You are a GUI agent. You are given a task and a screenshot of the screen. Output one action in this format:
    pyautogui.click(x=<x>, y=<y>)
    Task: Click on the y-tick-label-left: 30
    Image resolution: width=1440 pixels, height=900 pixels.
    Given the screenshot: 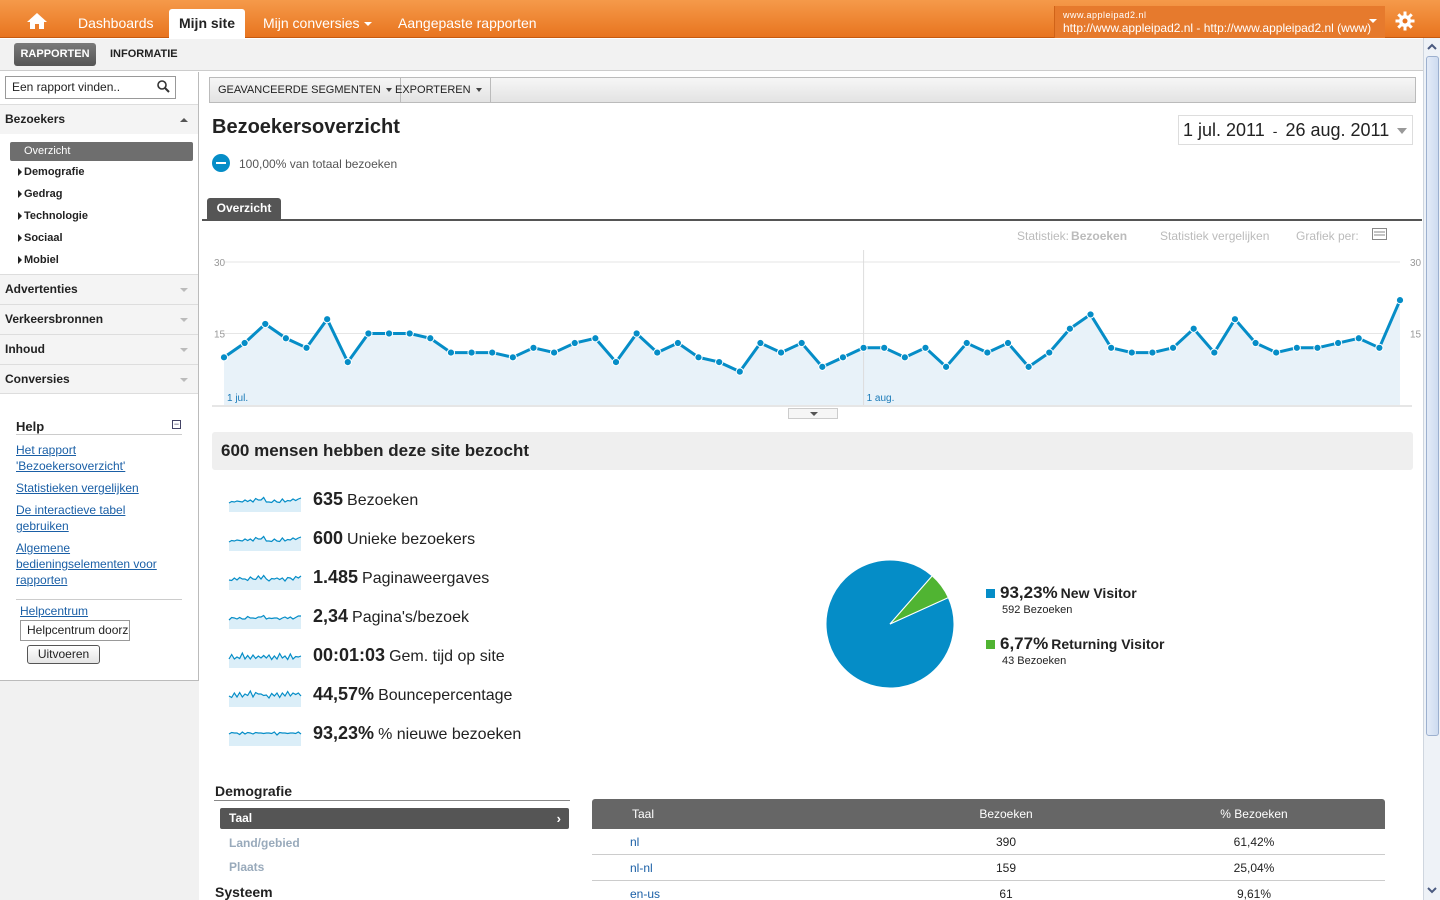 What is the action you would take?
    pyautogui.click(x=220, y=263)
    